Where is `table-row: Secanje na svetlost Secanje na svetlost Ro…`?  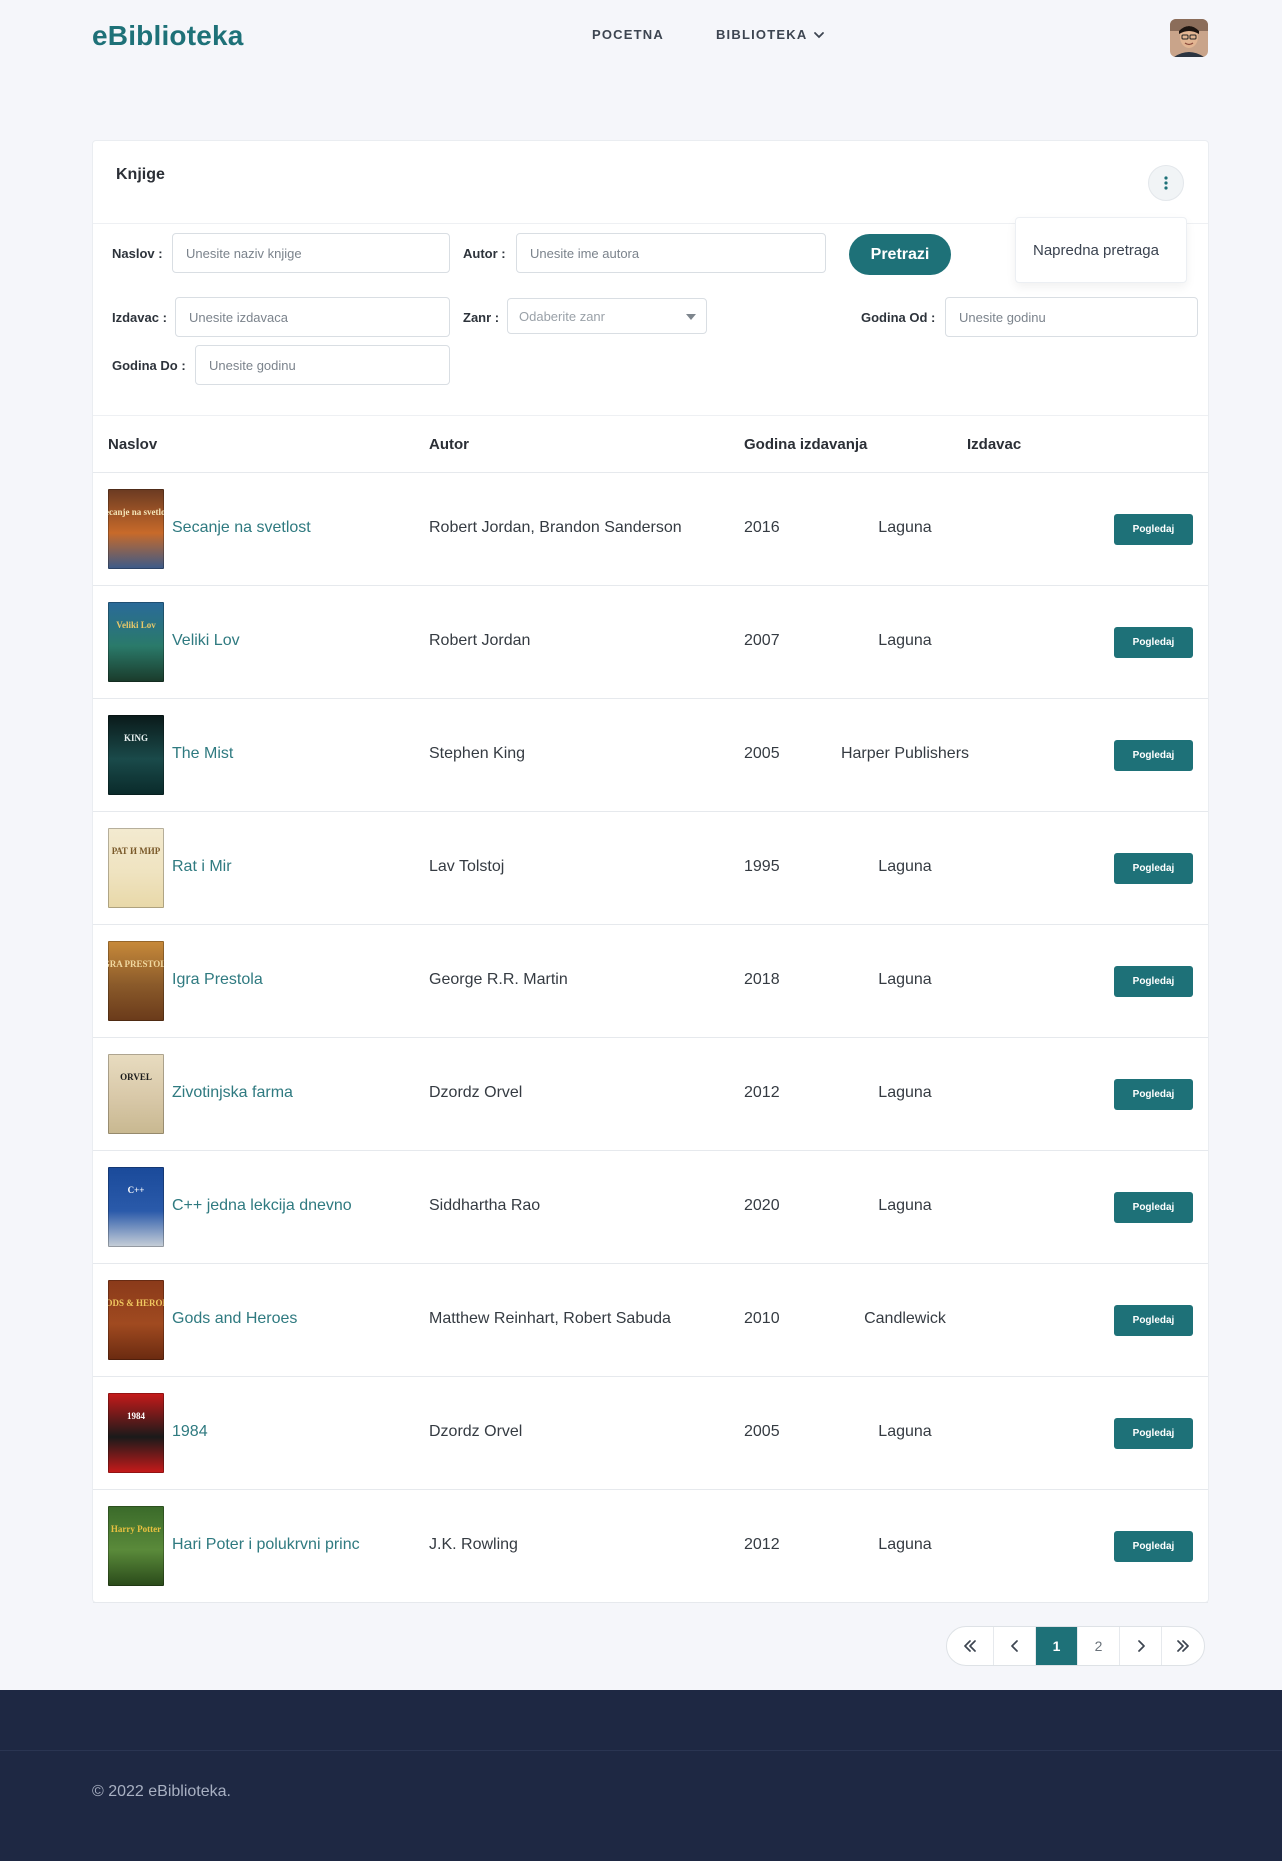 table-row: Secanje na svetlost Secanje na svetlost Ro… is located at coordinates (650, 529).